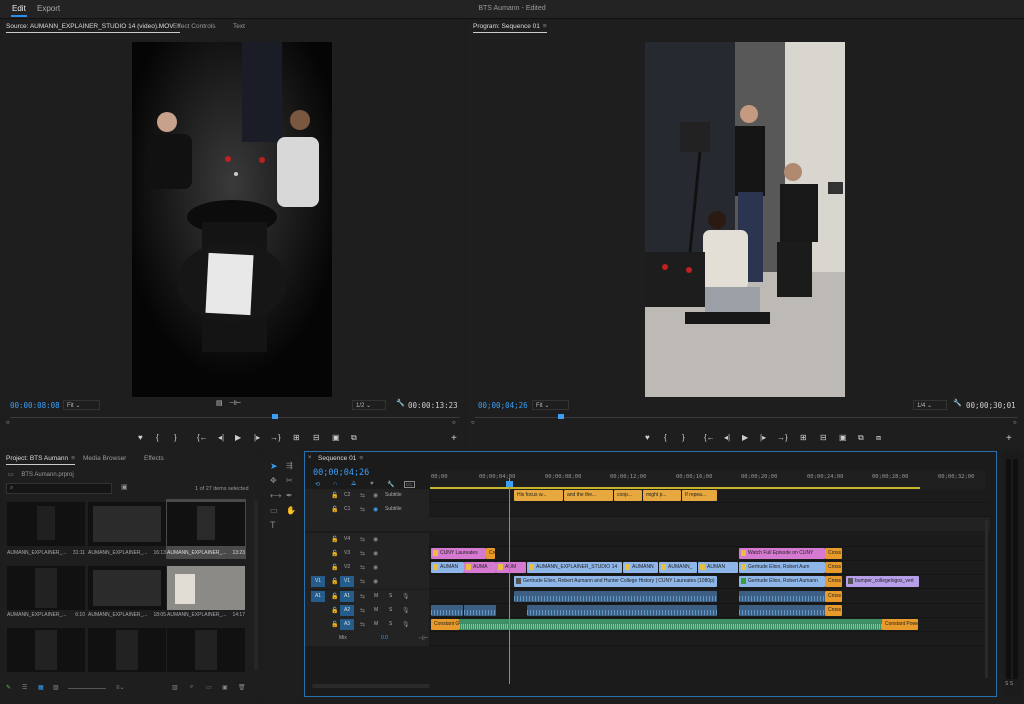 The image size is (1024, 704). Describe the element at coordinates (823, 437) in the screenshot. I see `extract-icon: ⊟` at that location.